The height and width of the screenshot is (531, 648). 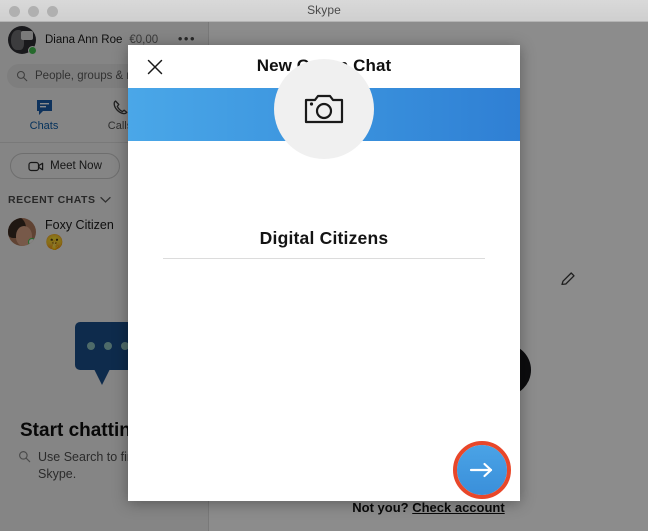 I want to click on group-name-underline, so click(x=324, y=258).